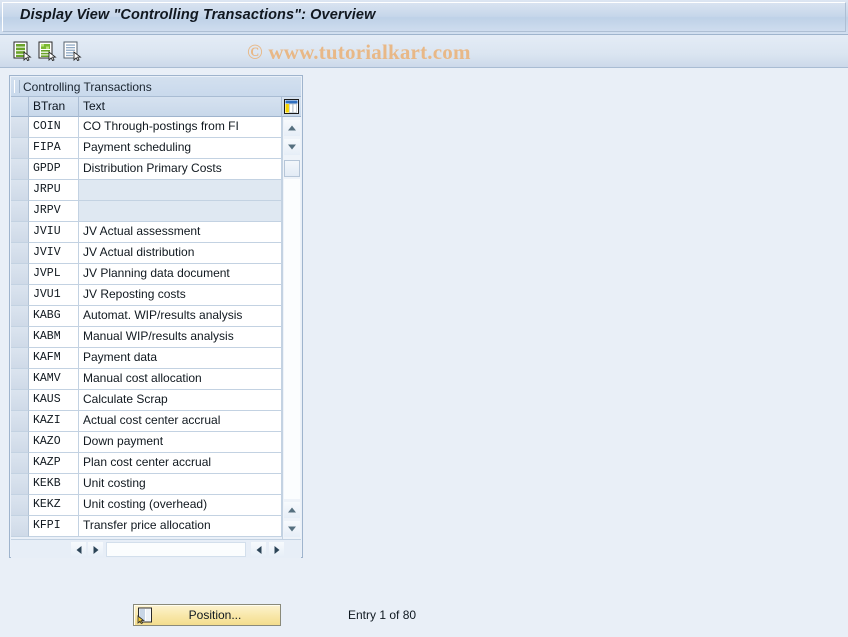  Describe the element at coordinates (180, 127) in the screenshot. I see `cell-text: CO Through-postings from FI` at that location.